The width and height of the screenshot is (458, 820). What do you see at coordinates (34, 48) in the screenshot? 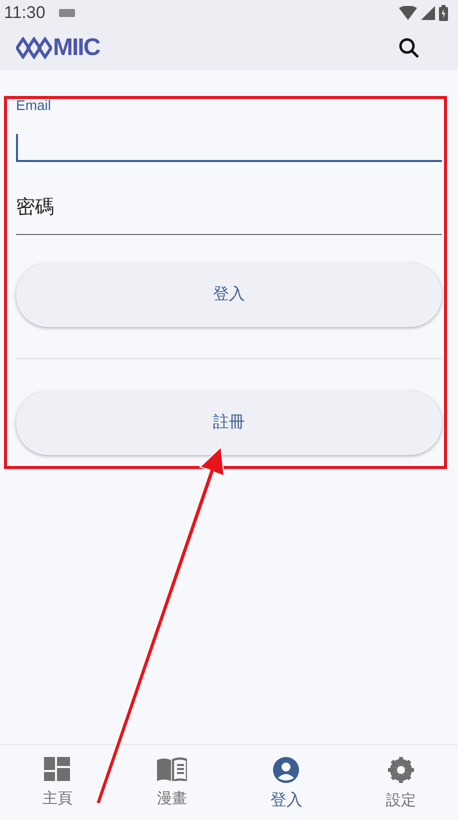
I see `logo-icon` at bounding box center [34, 48].